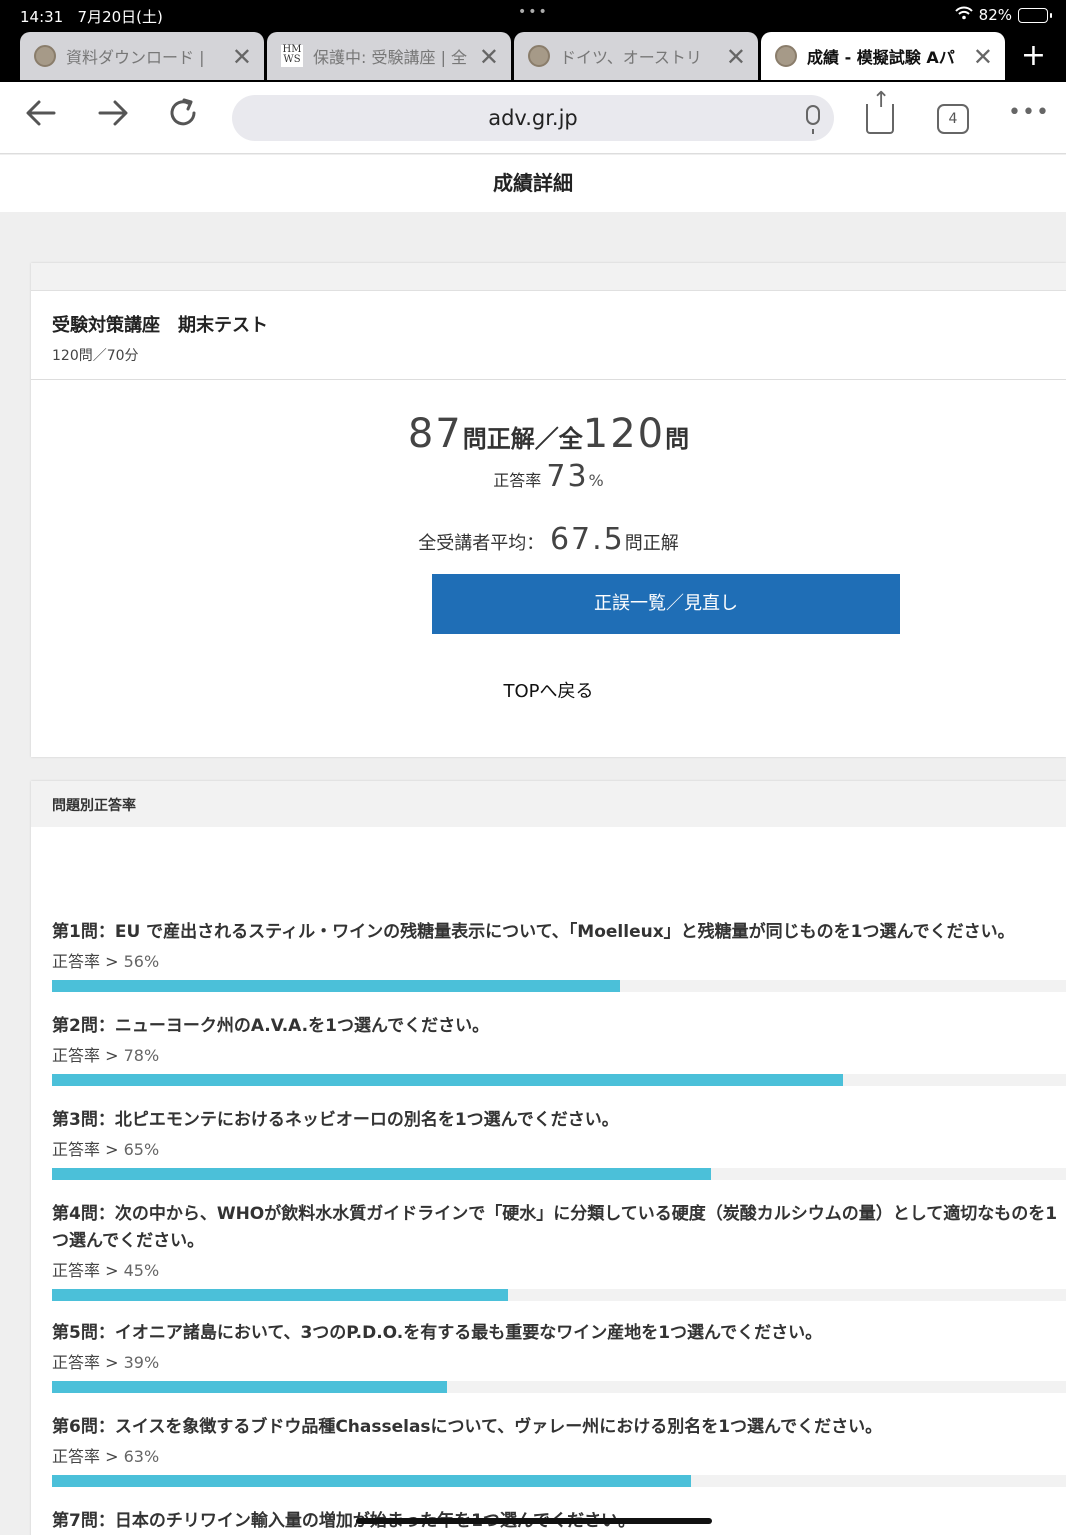  Describe the element at coordinates (559, 960) in the screenshot. I see `question-rate: 正答率 > 56%` at that location.